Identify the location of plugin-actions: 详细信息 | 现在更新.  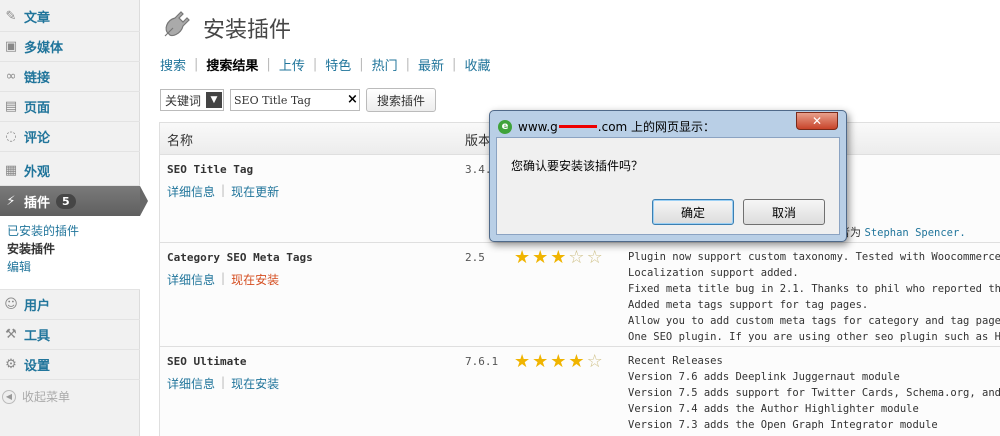
(223, 191).